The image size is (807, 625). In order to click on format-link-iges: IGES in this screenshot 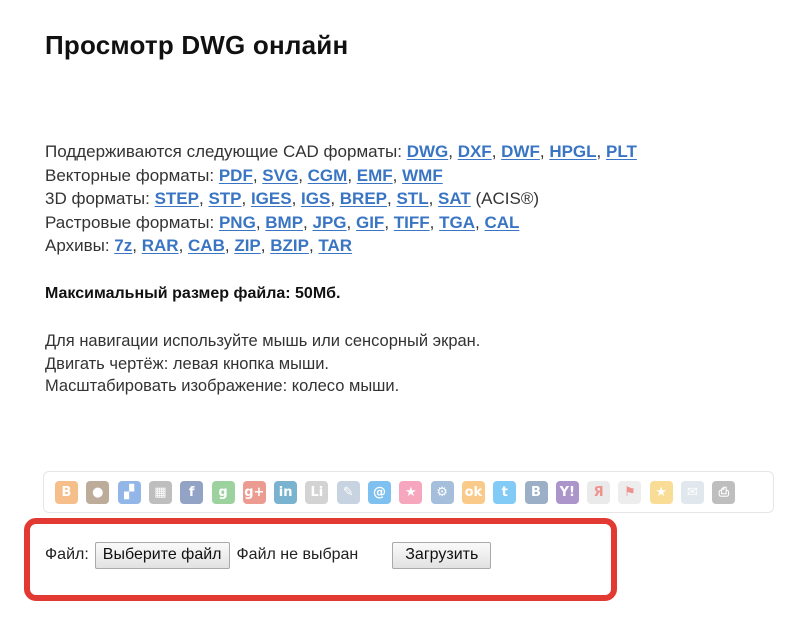, I will do `click(271, 198)`.